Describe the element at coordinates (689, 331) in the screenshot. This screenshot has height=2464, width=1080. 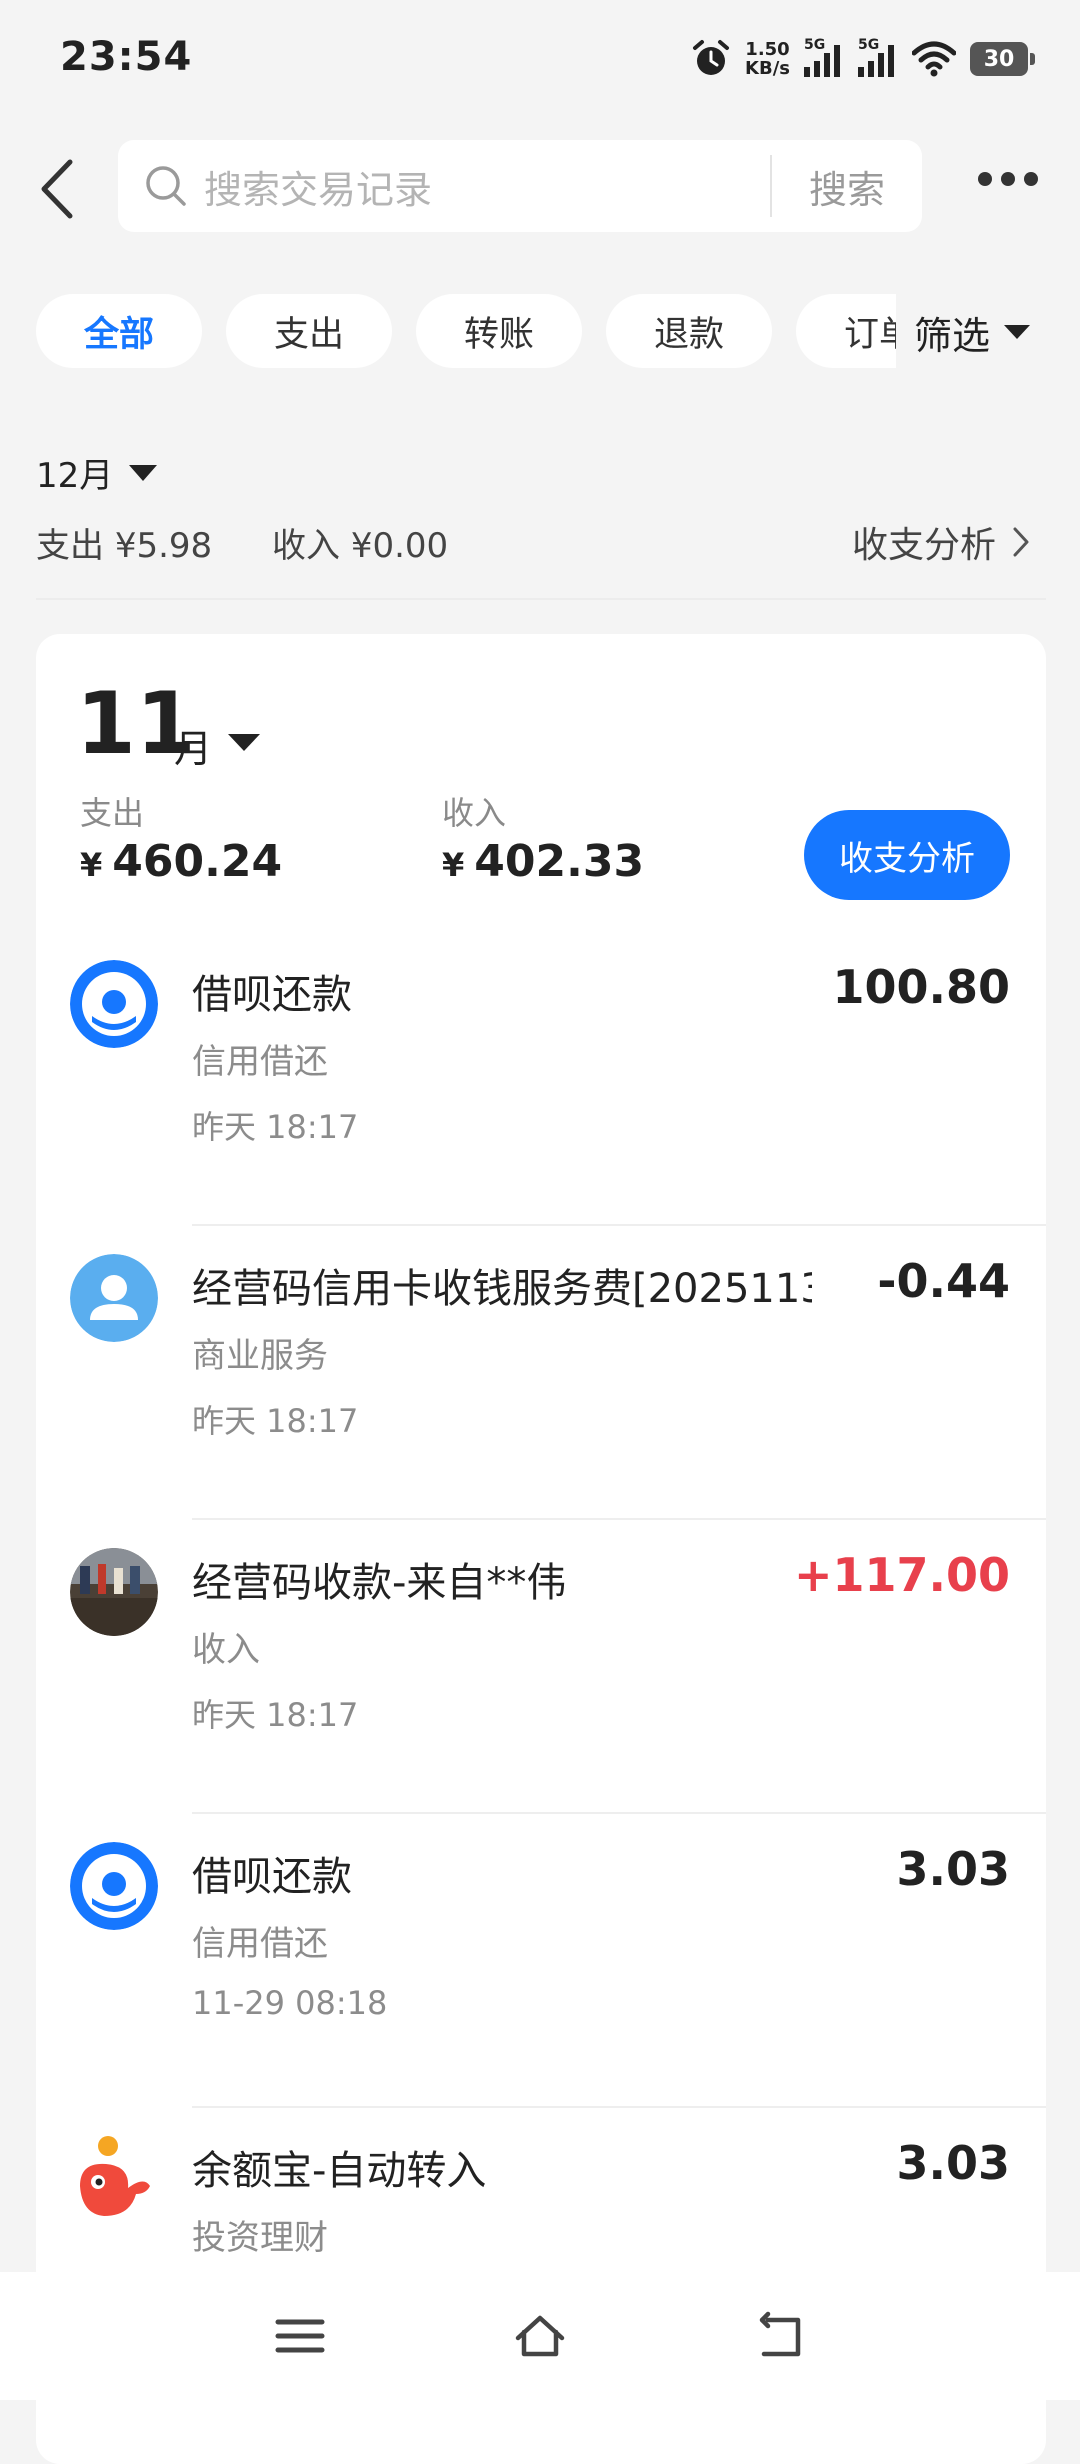
I see `chip-refund: 退款` at that location.